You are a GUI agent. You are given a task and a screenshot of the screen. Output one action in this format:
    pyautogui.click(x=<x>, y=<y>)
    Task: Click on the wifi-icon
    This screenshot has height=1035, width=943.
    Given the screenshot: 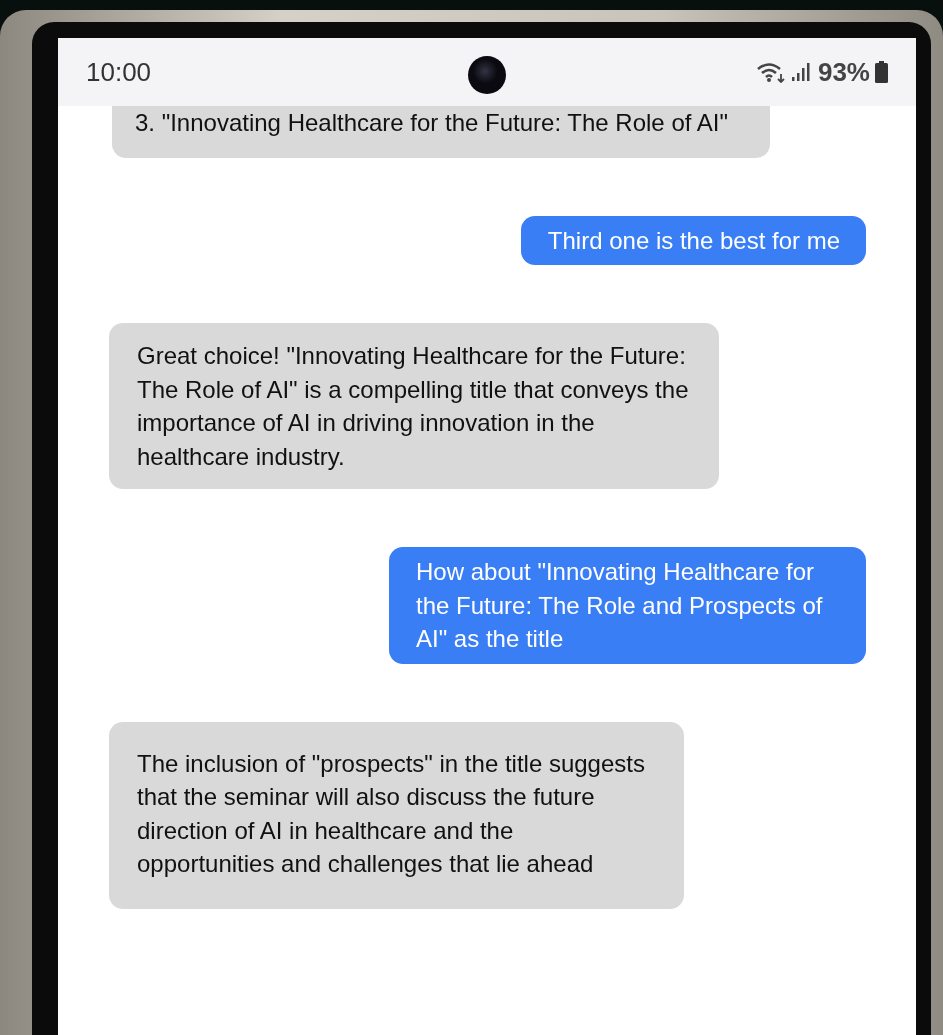 What is the action you would take?
    pyautogui.click(x=770, y=72)
    